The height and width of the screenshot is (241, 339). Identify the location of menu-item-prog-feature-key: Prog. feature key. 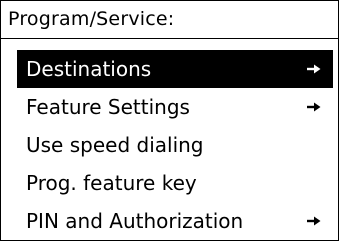
(175, 183).